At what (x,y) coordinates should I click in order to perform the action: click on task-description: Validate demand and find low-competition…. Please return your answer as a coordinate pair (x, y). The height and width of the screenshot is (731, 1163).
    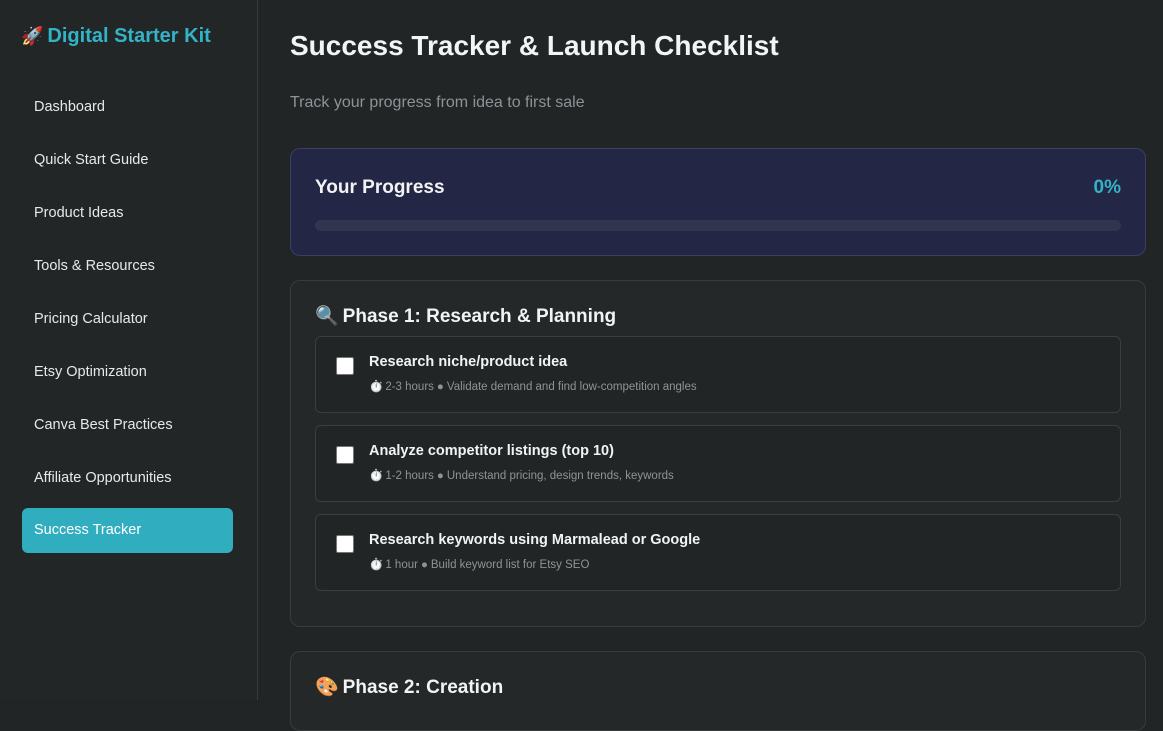
    Looking at the image, I should click on (571, 387).